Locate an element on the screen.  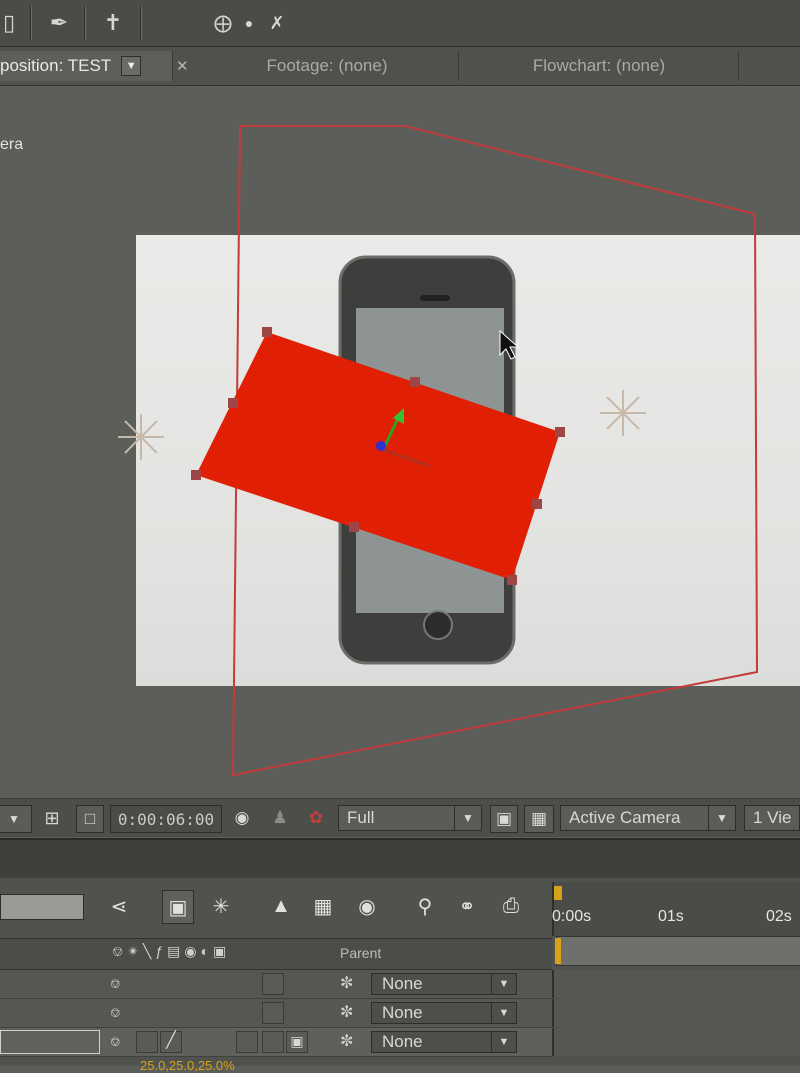
region-of-interest-icon: ⊞ is located at coordinates (52, 818).